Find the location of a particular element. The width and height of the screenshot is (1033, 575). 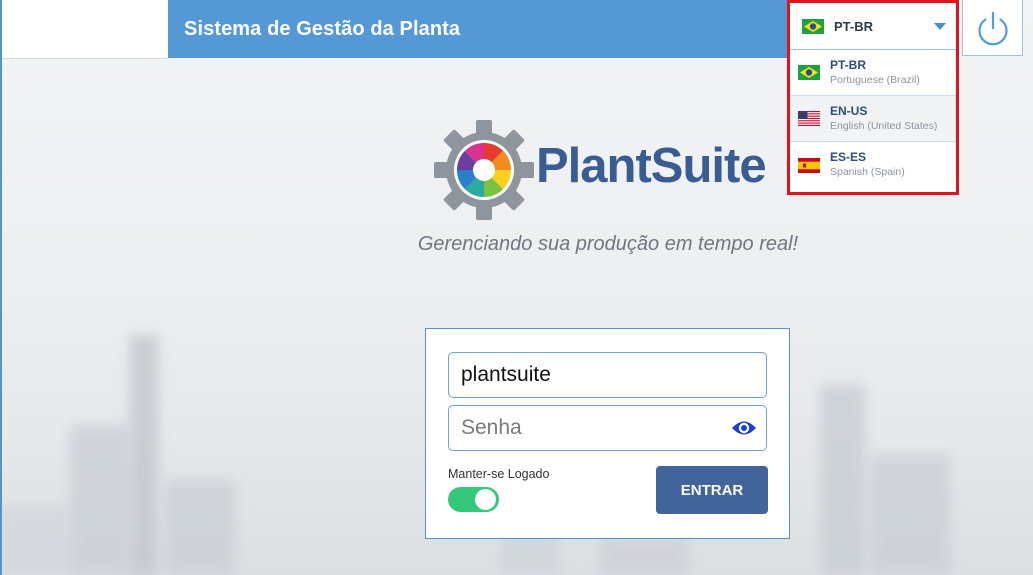

caret-down-icon is located at coordinates (940, 26).